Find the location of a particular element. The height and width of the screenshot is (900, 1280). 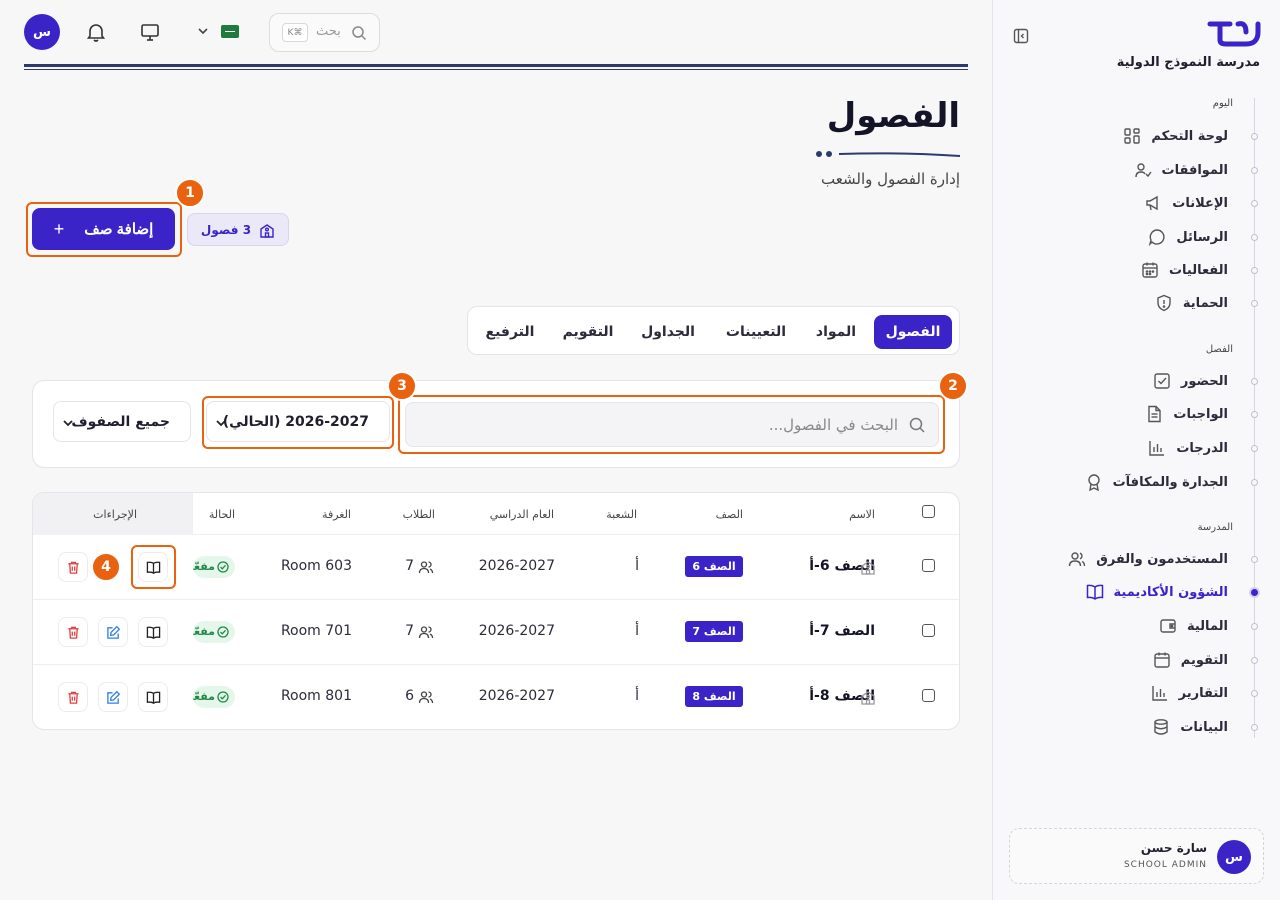

sidebar-item-merits: الجدارة والمكافآت is located at coordinates (1156, 482).